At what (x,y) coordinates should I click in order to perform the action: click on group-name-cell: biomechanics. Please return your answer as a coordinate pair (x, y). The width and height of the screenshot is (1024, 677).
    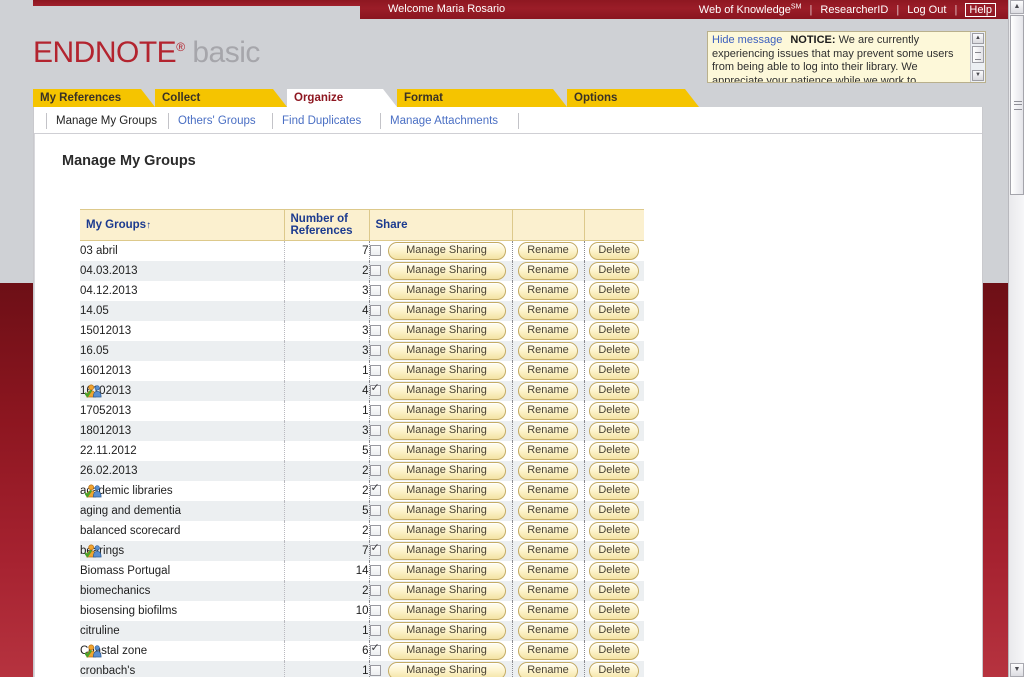
    Looking at the image, I should click on (182, 590).